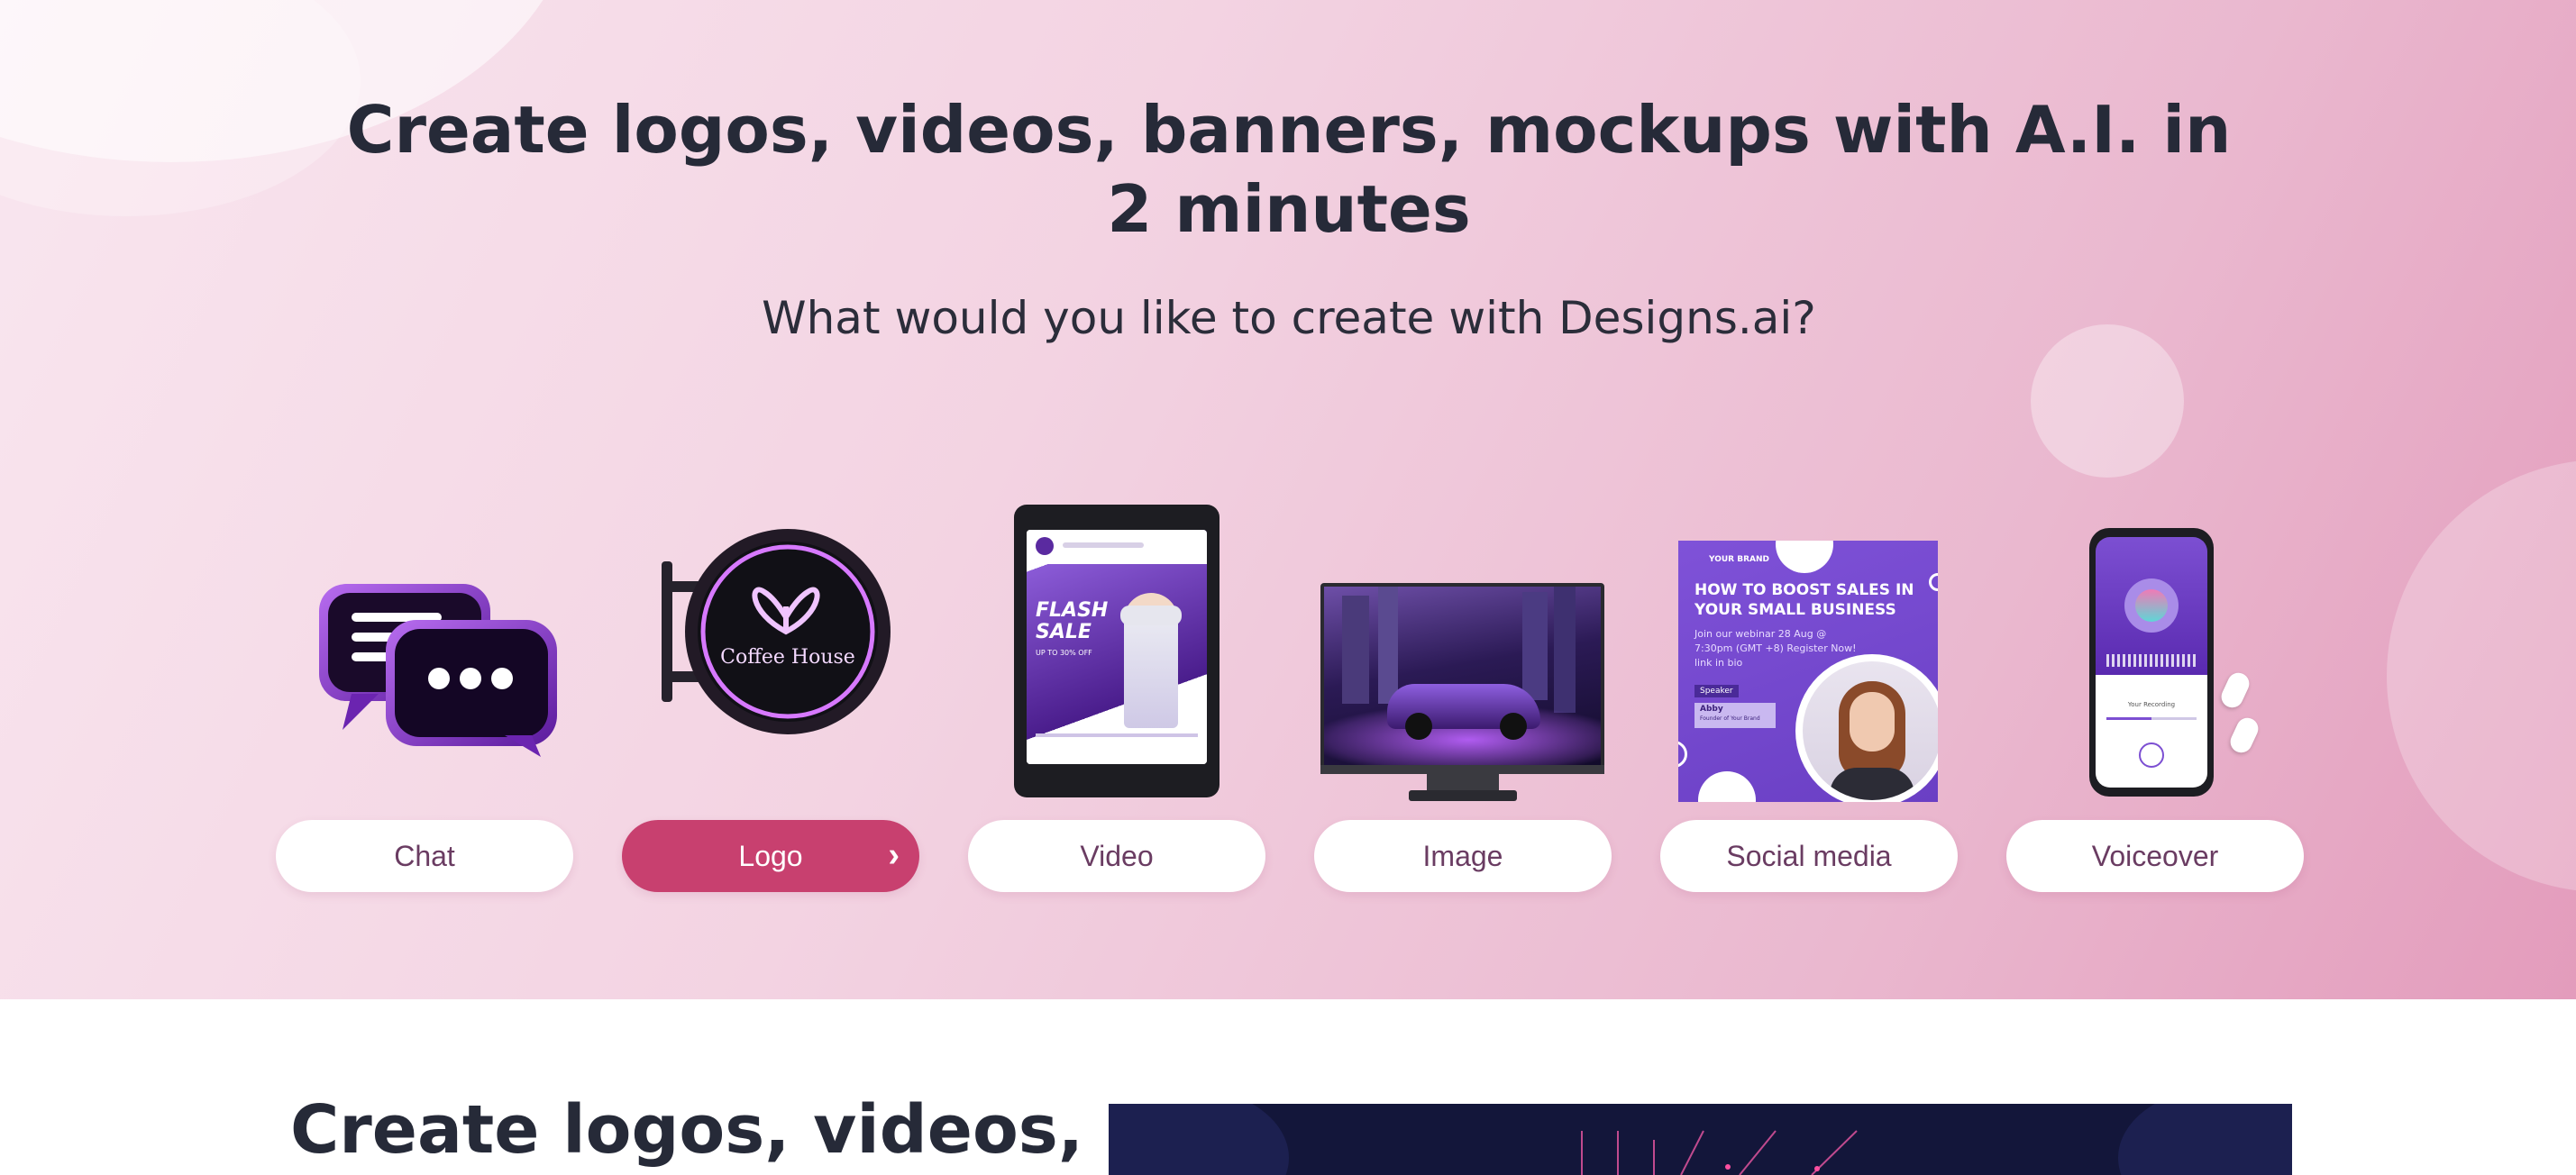 Image resolution: width=2576 pixels, height=1175 pixels. I want to click on chevron-right-icon: ›, so click(894, 855).